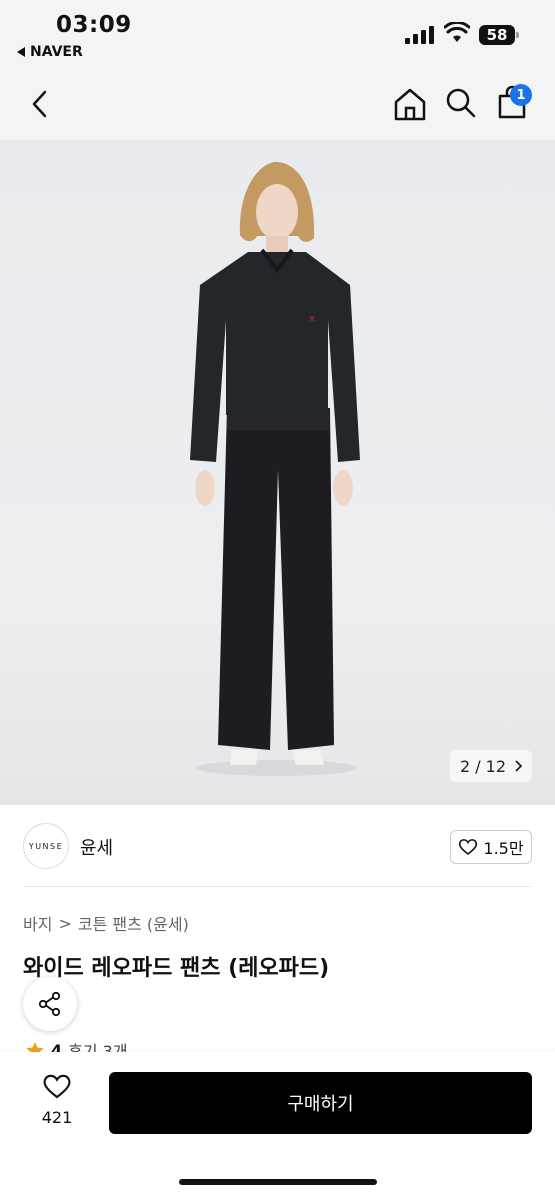 This screenshot has height=1200, width=555. I want to click on buy-button: 구매하기, so click(320, 1103).